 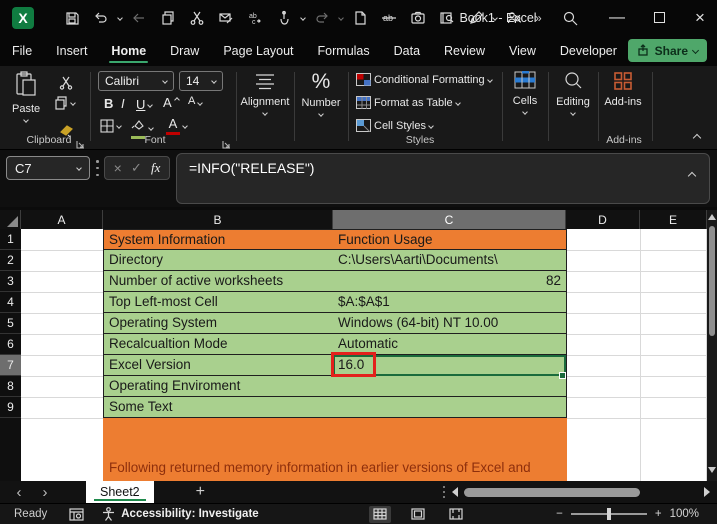 I want to click on accessibility-icon, so click(x=108, y=514).